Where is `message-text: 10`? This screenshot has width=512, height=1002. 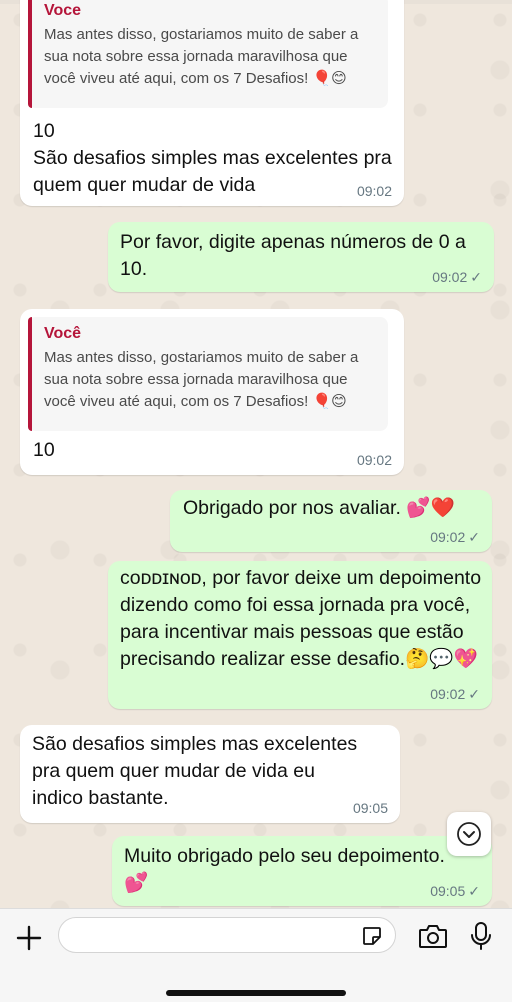 message-text: 10 is located at coordinates (44, 450).